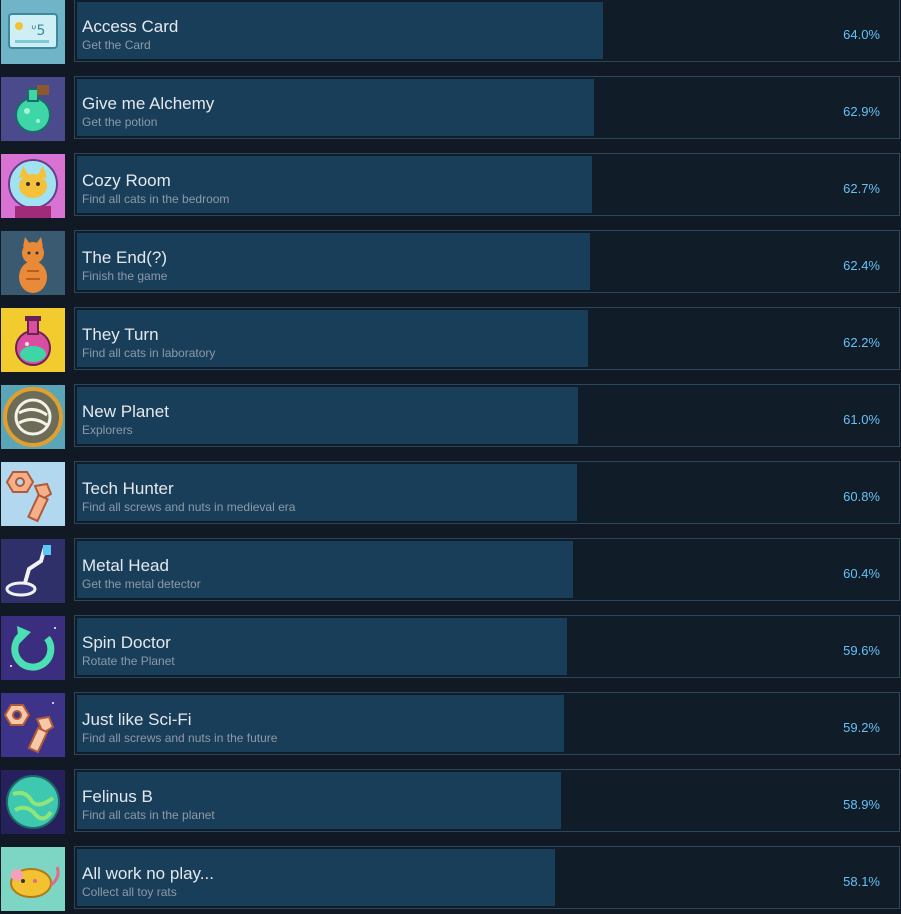 The height and width of the screenshot is (914, 901). What do you see at coordinates (33, 186) in the screenshot?
I see `astronaut-cat-icon` at bounding box center [33, 186].